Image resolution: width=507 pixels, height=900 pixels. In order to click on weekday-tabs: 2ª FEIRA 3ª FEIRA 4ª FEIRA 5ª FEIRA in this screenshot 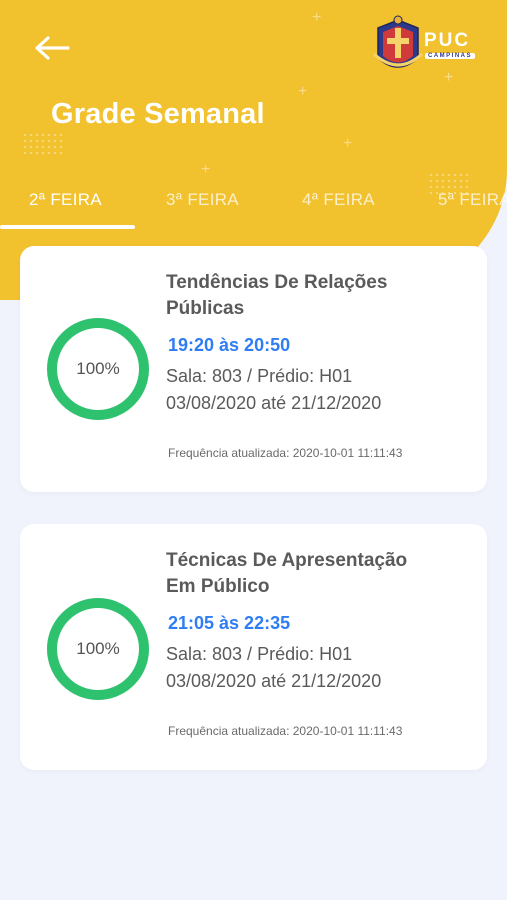, I will do `click(253, 205)`.